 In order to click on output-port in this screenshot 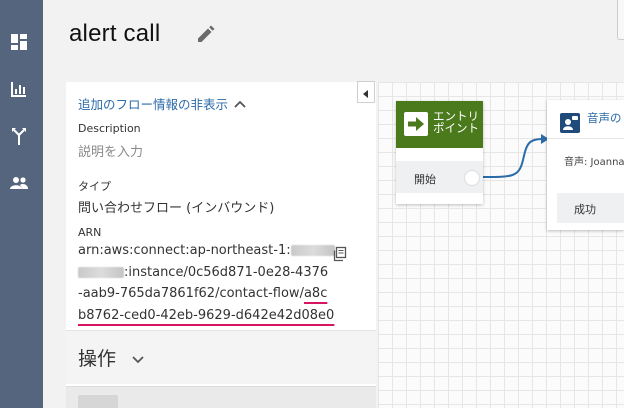, I will do `click(472, 178)`.